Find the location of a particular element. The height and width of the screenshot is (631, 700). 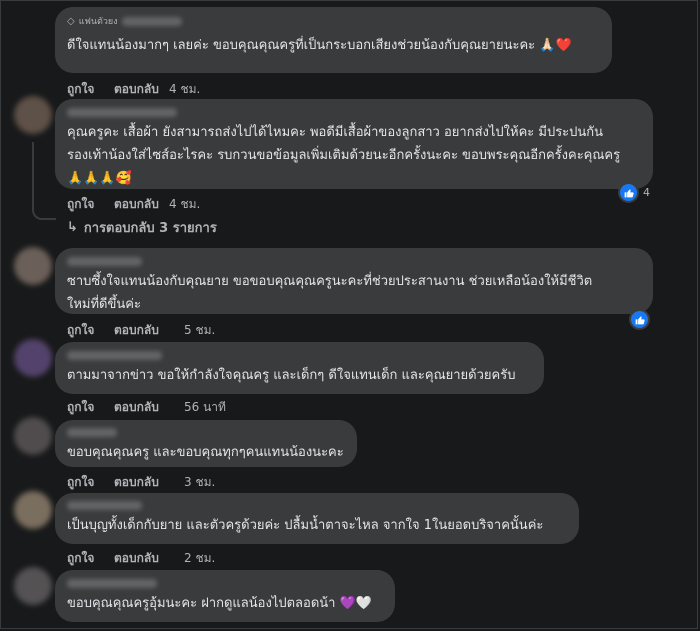

comment-bubble: ขอบคุณคุณครู และขอบคุณทุกๆคนแทนน้องนะคะ is located at coordinates (206, 443).